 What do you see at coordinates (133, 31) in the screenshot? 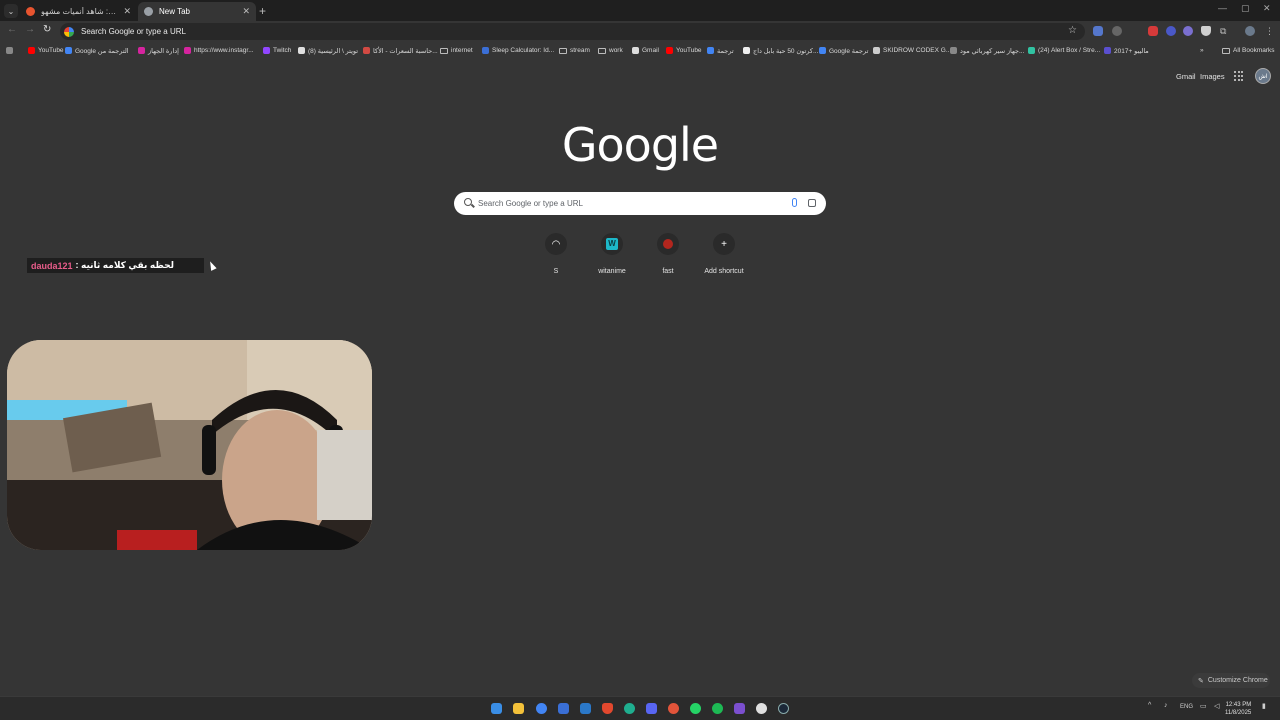
I see `omnibox-text: Search Google or type a URL` at bounding box center [133, 31].